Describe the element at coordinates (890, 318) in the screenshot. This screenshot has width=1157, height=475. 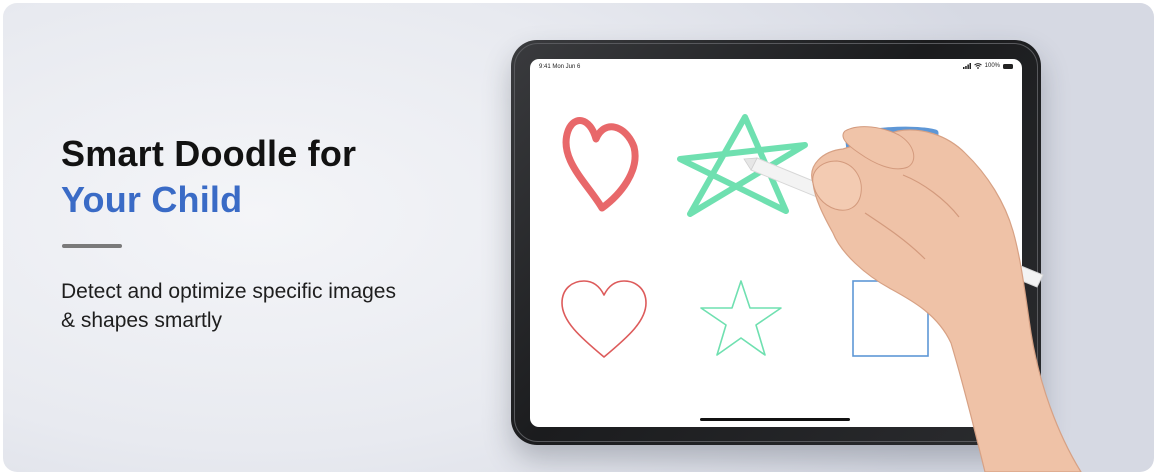
I see `optimized-square` at that location.